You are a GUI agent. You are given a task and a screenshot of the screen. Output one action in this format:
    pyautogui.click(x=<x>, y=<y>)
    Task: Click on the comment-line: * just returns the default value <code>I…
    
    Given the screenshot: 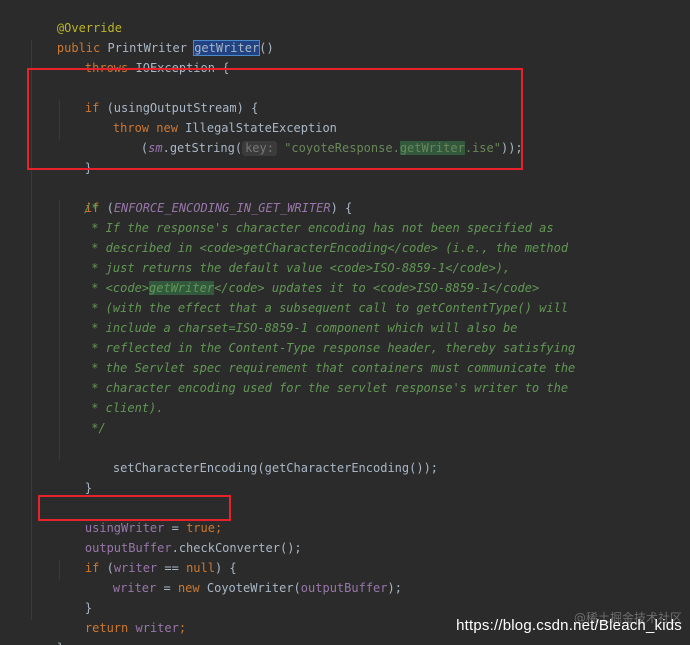 What is the action you would take?
    pyautogui.click(x=297, y=268)
    